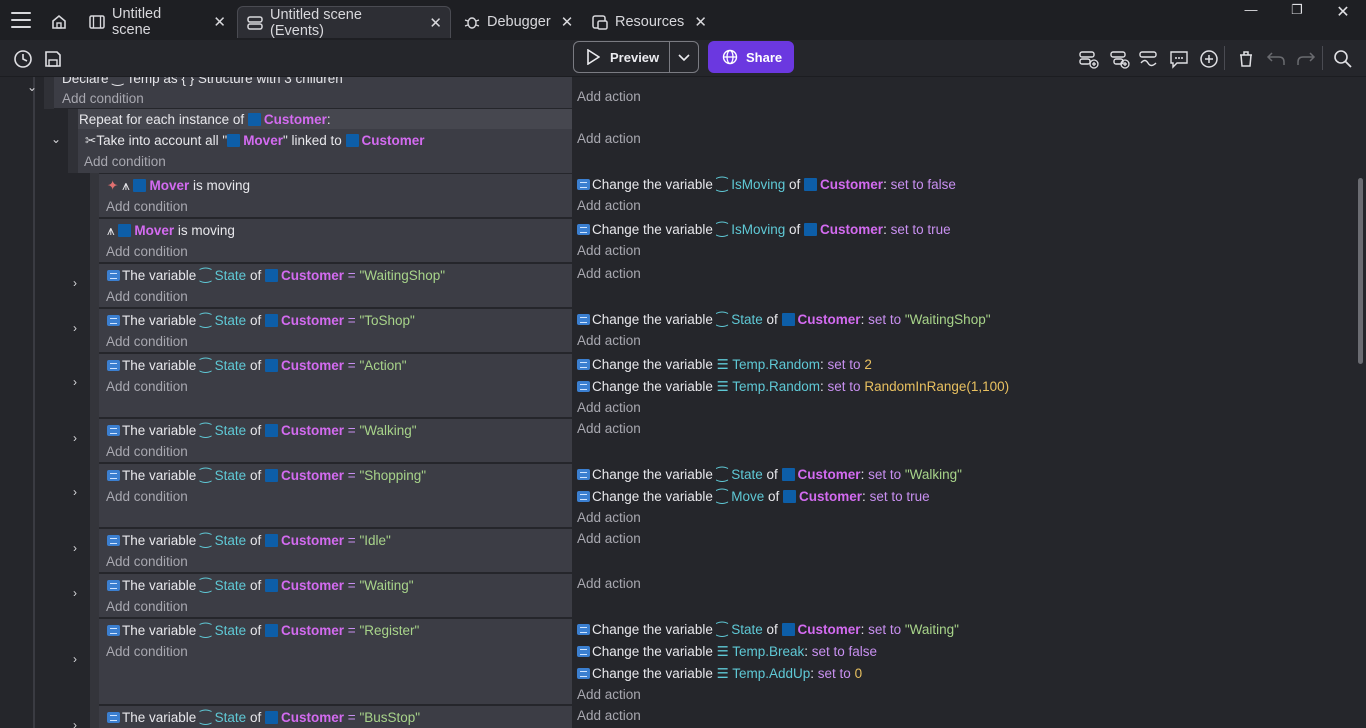 The width and height of the screenshot is (1366, 728). What do you see at coordinates (113, 185) in the screenshot?
I see `invert-icon: ✦` at bounding box center [113, 185].